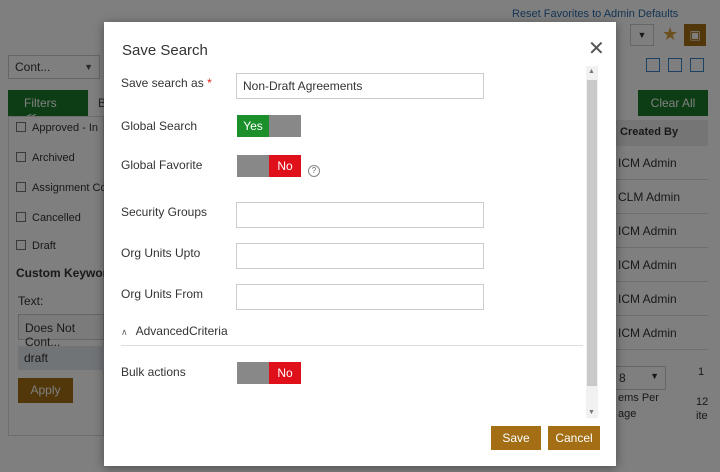 Image resolution: width=720 pixels, height=472 pixels. I want to click on global-search-toggle: Yes, so click(269, 126).